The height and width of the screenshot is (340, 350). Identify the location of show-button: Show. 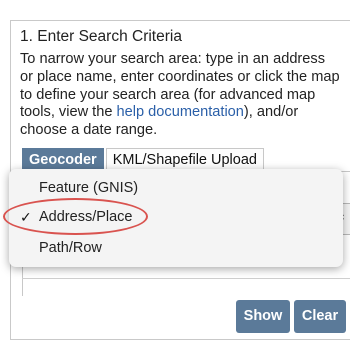
(263, 316).